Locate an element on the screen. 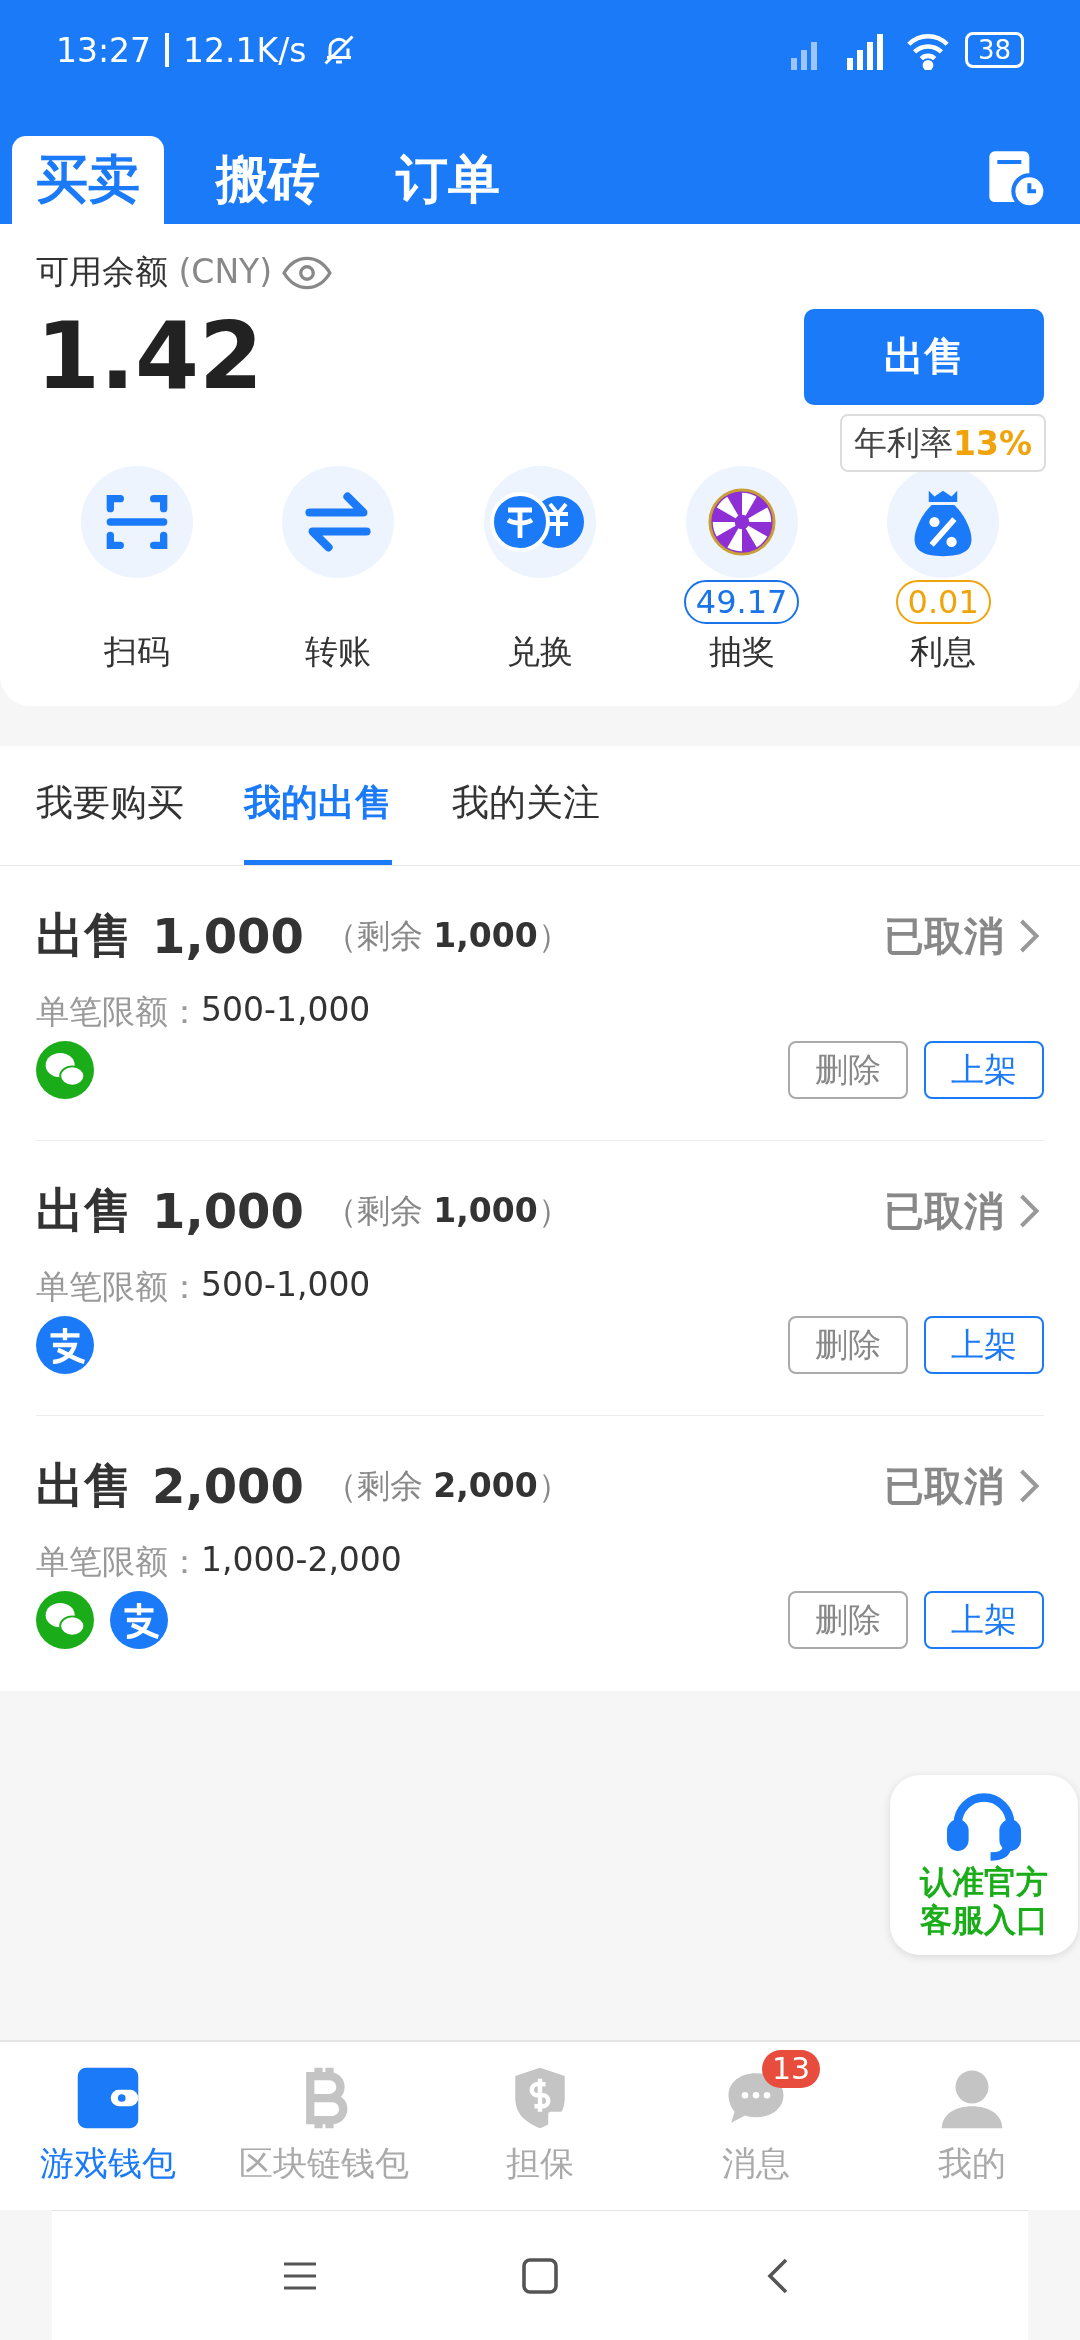 This screenshot has width=1080, height=2340. listing-amount: 2,000 is located at coordinates (228, 1486).